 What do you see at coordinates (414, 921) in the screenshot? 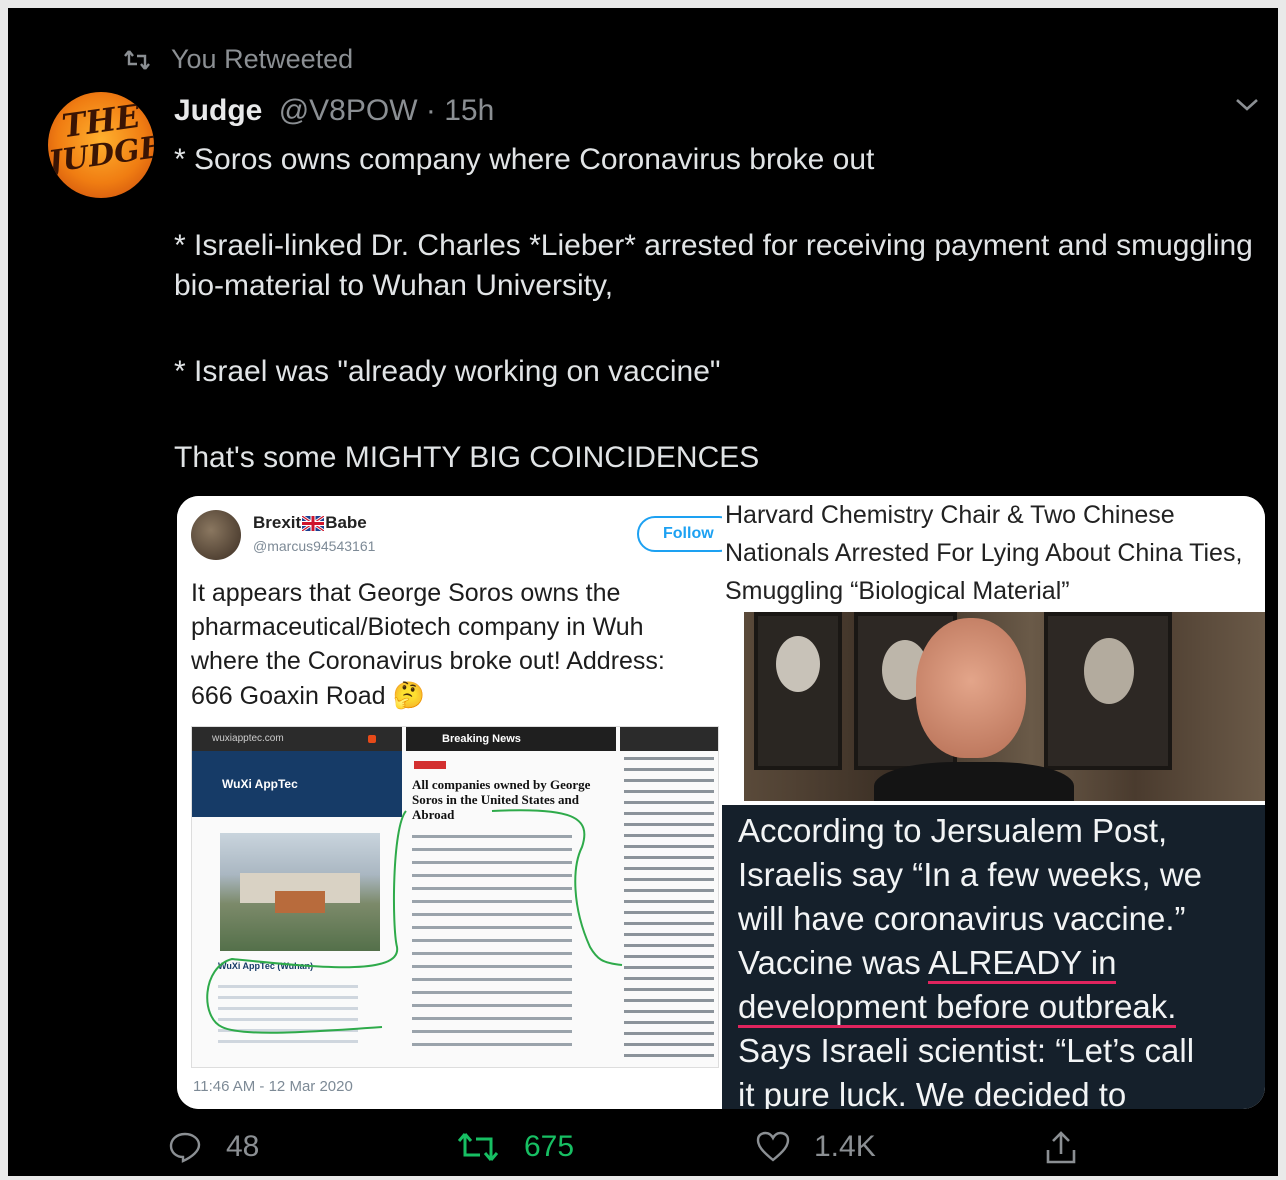
I see `shot-green-annotations` at bounding box center [414, 921].